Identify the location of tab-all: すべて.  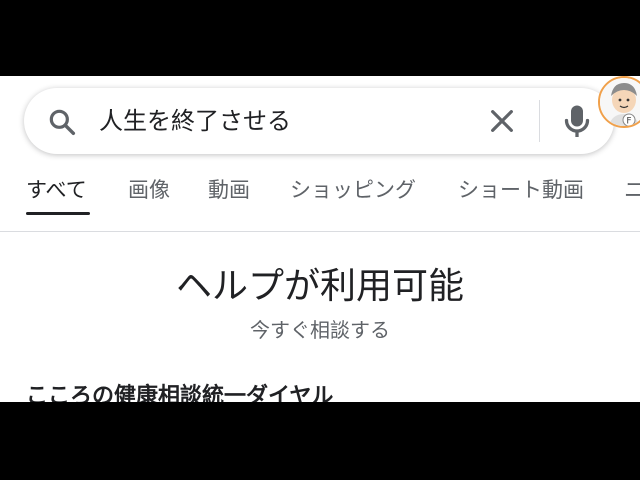
(56, 190).